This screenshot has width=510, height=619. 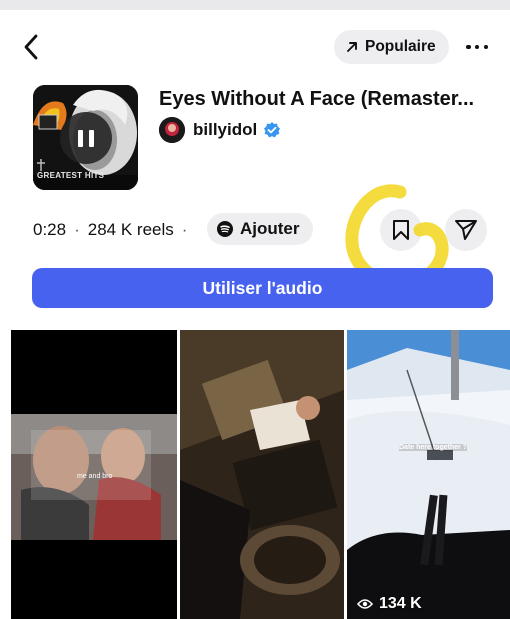 What do you see at coordinates (477, 47) in the screenshot?
I see `more-options-button` at bounding box center [477, 47].